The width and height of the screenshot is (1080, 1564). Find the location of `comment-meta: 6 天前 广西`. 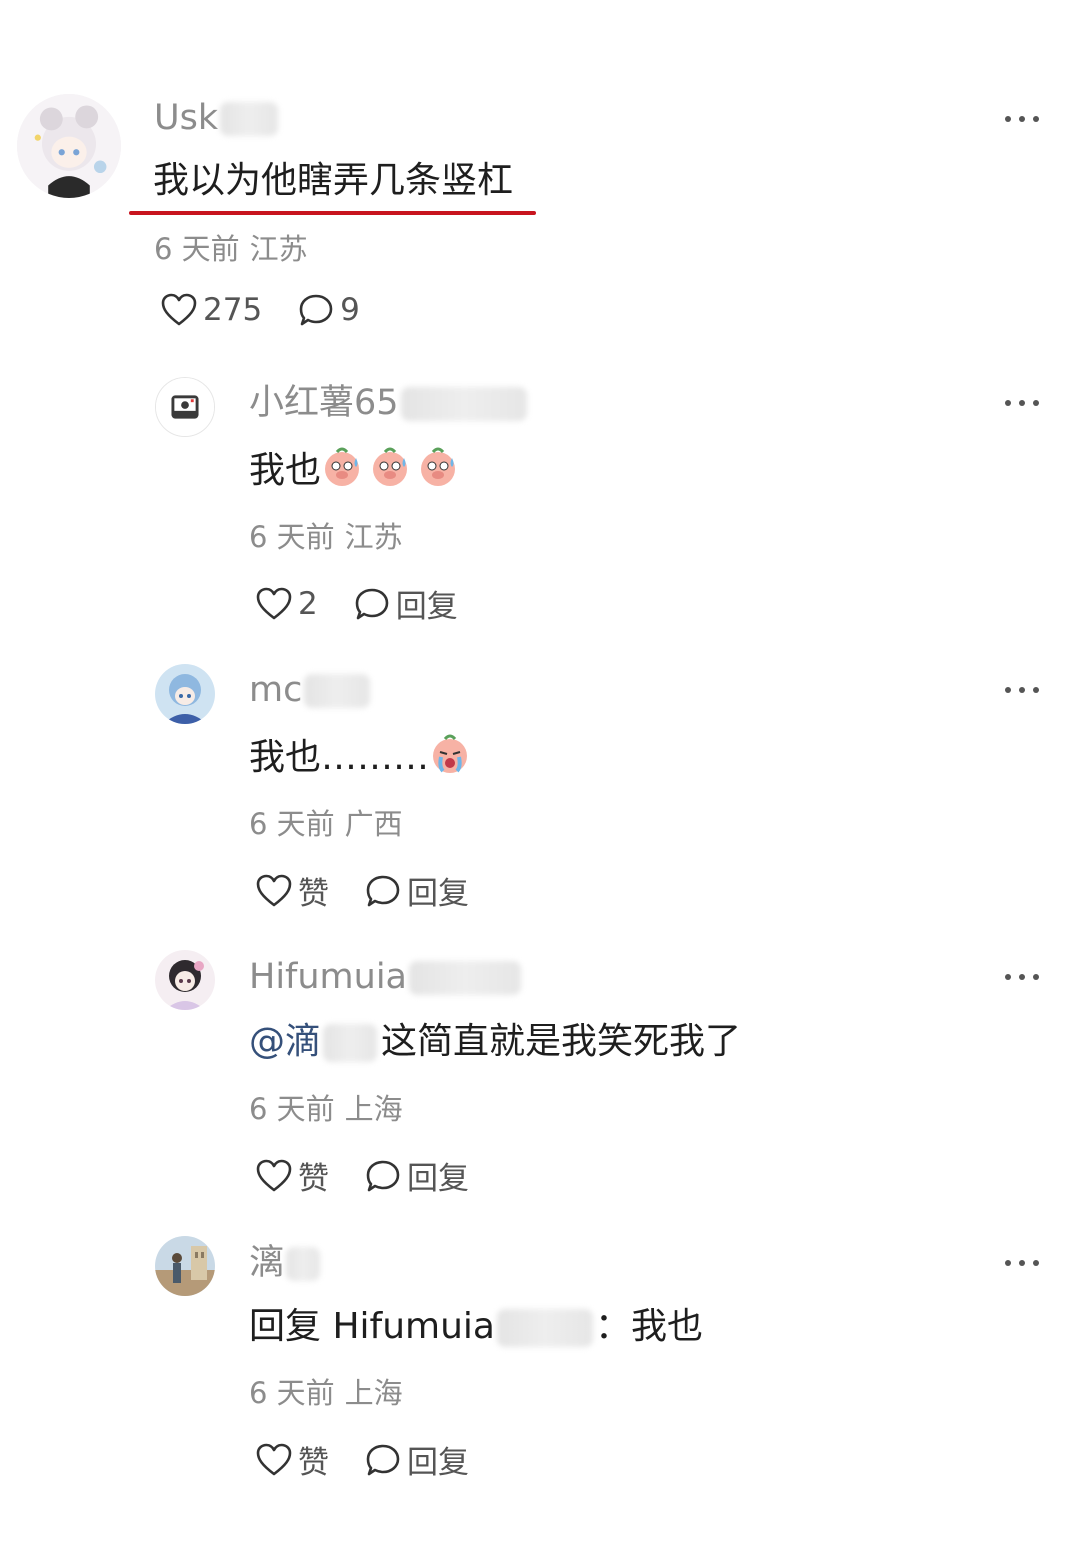

comment-meta: 6 天前 广西 is located at coordinates (326, 824).